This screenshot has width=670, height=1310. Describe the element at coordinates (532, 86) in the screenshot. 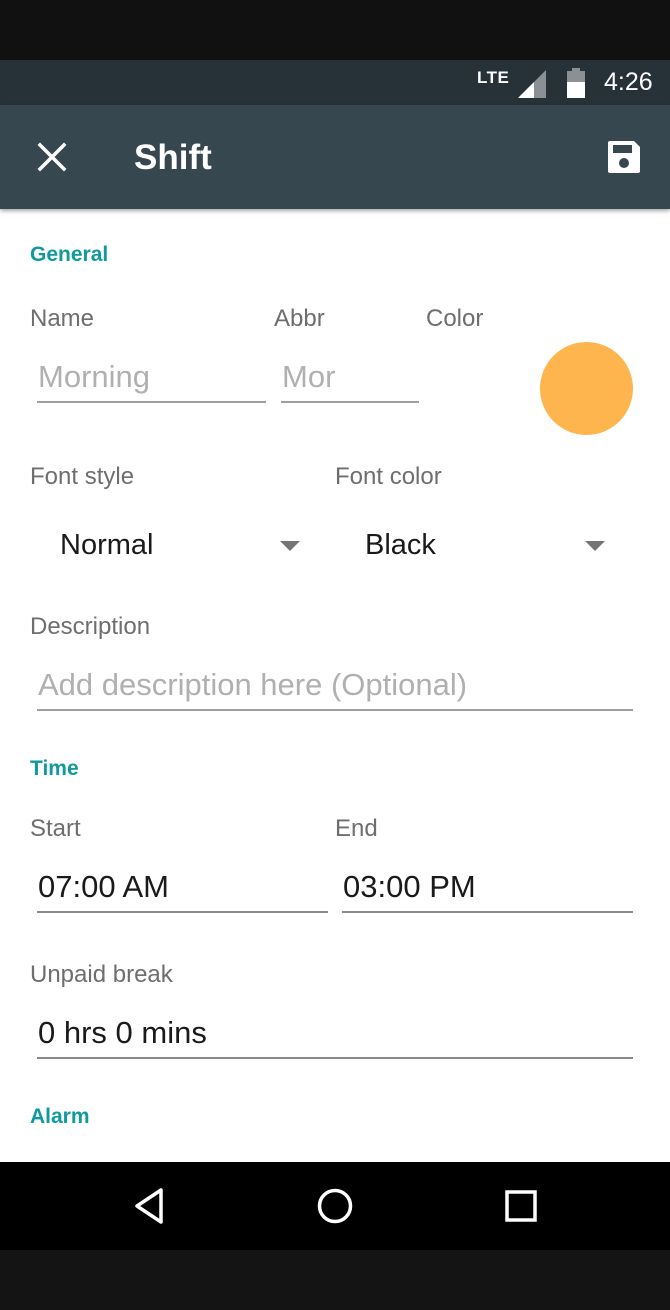

I see `signal-icon` at that location.